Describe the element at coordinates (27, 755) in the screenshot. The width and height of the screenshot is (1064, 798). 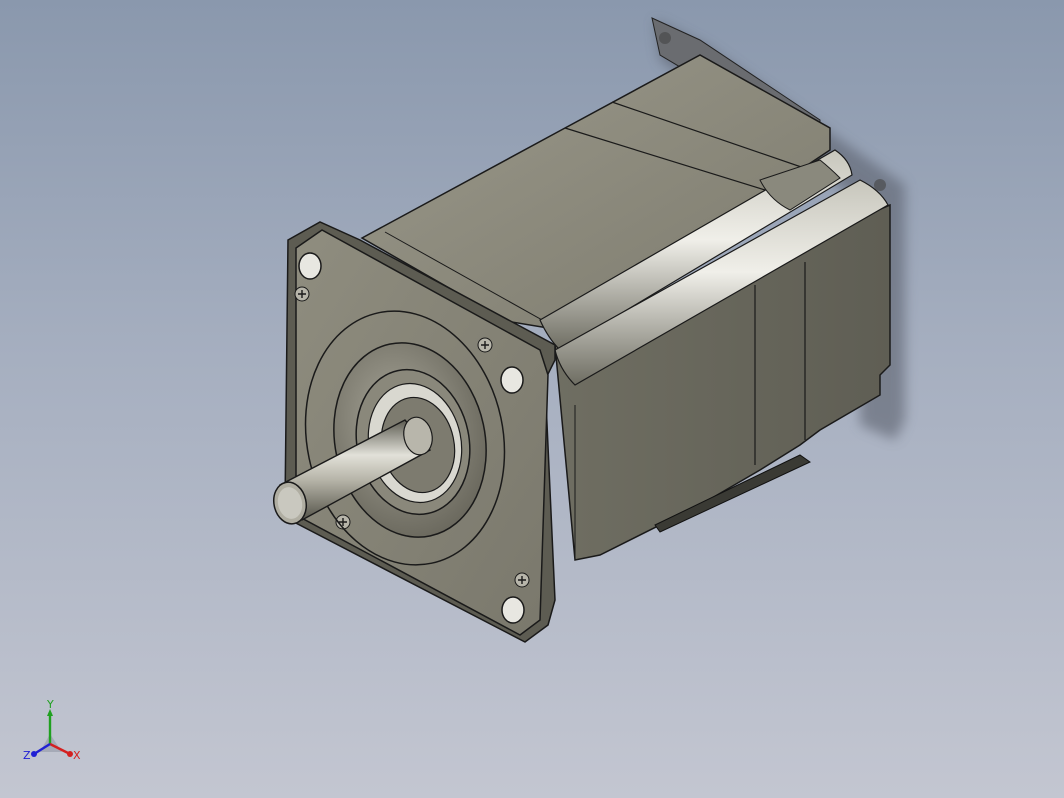
I see `z-axis-label: Z` at that location.